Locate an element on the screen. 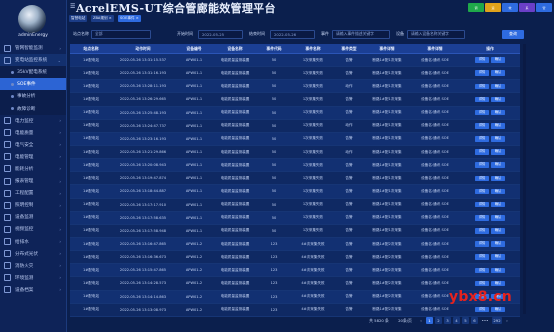 The height and width of the screenshot is (332, 554). sidebar-item-label: 电力监控 is located at coordinates (24, 121).